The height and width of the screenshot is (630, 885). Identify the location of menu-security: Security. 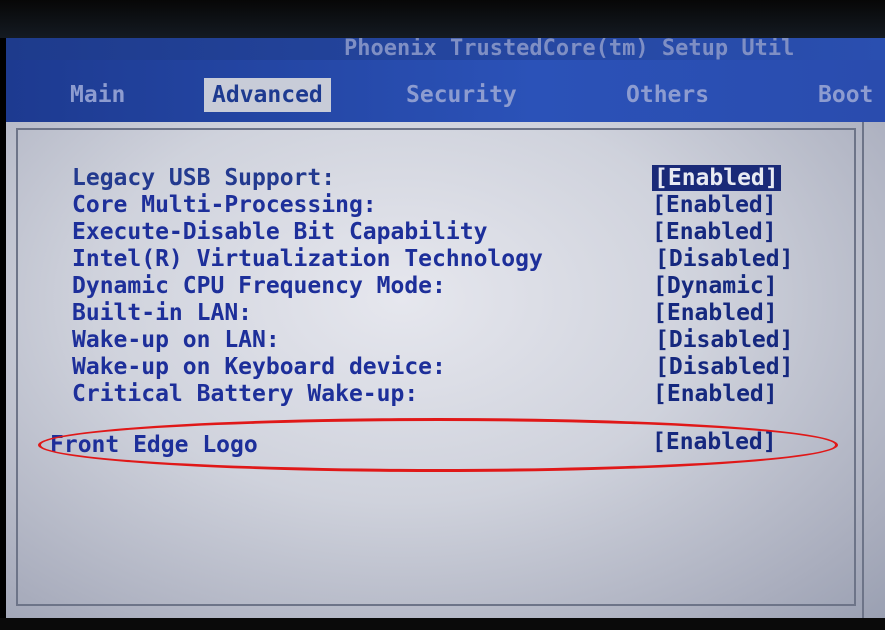
(461, 95).